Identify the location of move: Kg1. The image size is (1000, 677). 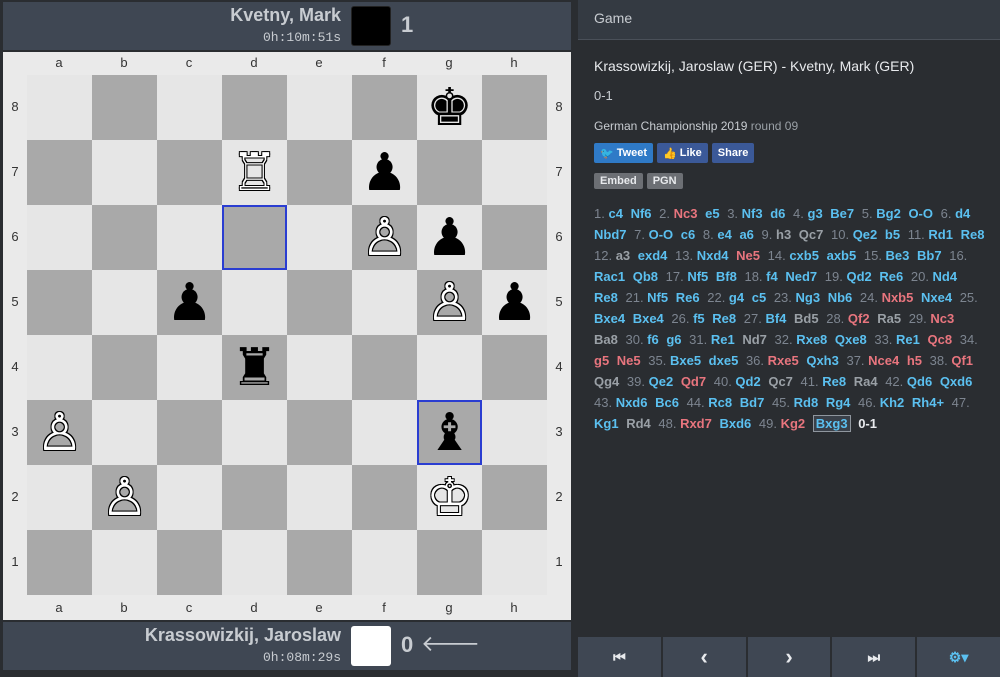
(606, 423).